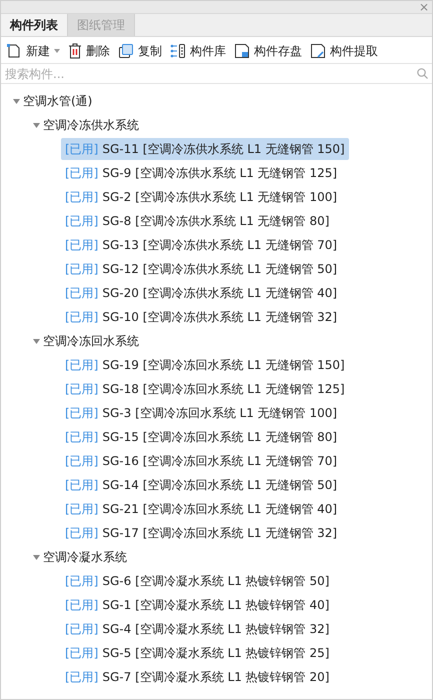 The width and height of the screenshot is (433, 700). Describe the element at coordinates (201, 533) in the screenshot. I see `tree-item: [已用] SG-17 [空调冷冻回水系统 L1 无缝钢管 32]` at that location.